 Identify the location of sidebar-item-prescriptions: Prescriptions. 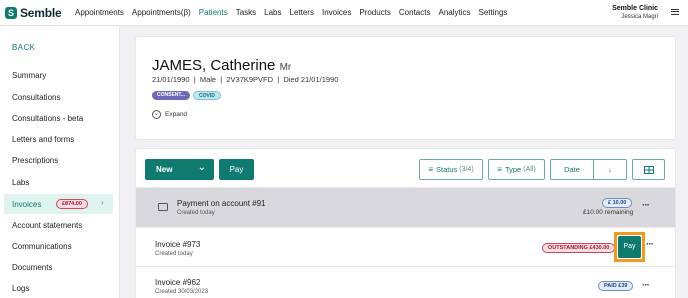
(35, 160).